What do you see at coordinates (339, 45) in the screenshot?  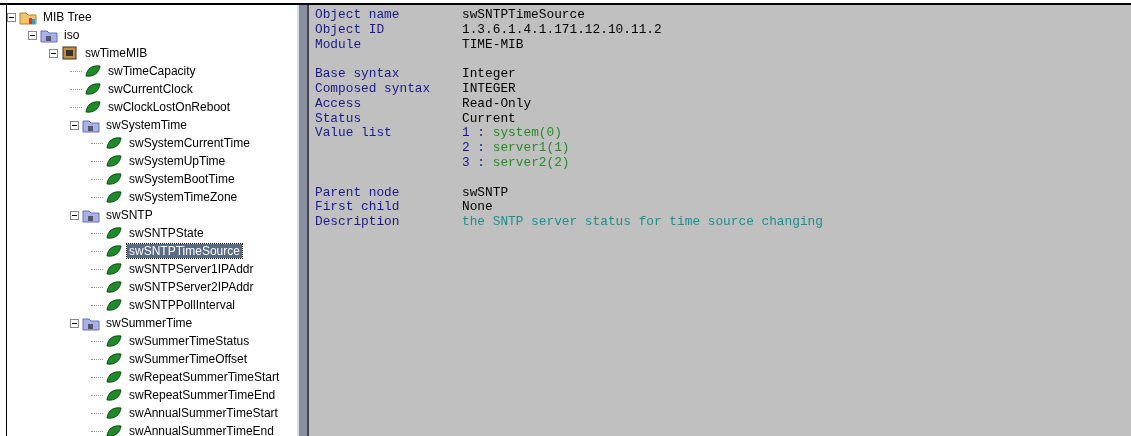 I see `field-label: Module` at bounding box center [339, 45].